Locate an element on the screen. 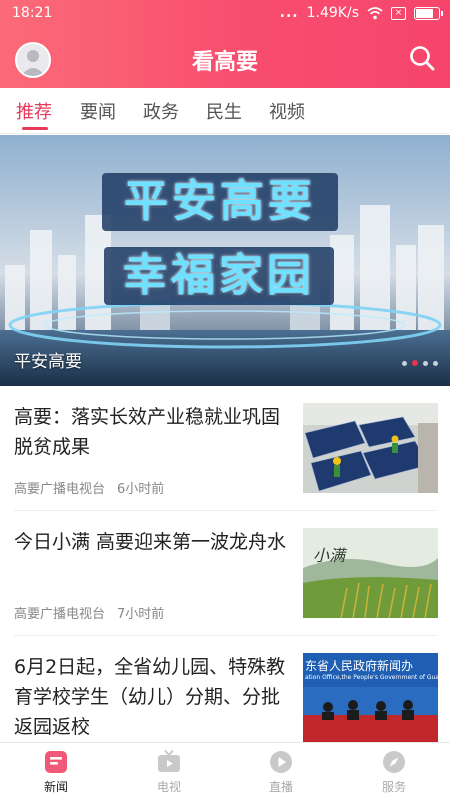 The height and width of the screenshot is (800, 450). nav-label: 新闻 is located at coordinates (55, 787).